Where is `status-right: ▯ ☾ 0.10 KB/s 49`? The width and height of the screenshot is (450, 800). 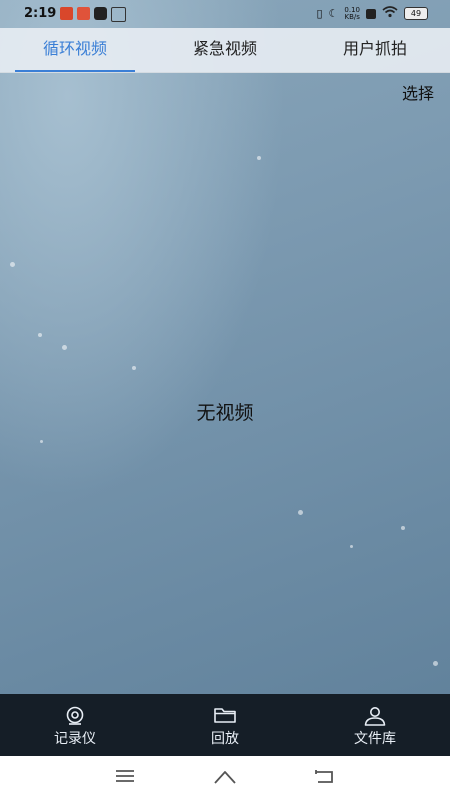
status-right: ▯ ☾ 0.10 KB/s 49 is located at coordinates (372, 13).